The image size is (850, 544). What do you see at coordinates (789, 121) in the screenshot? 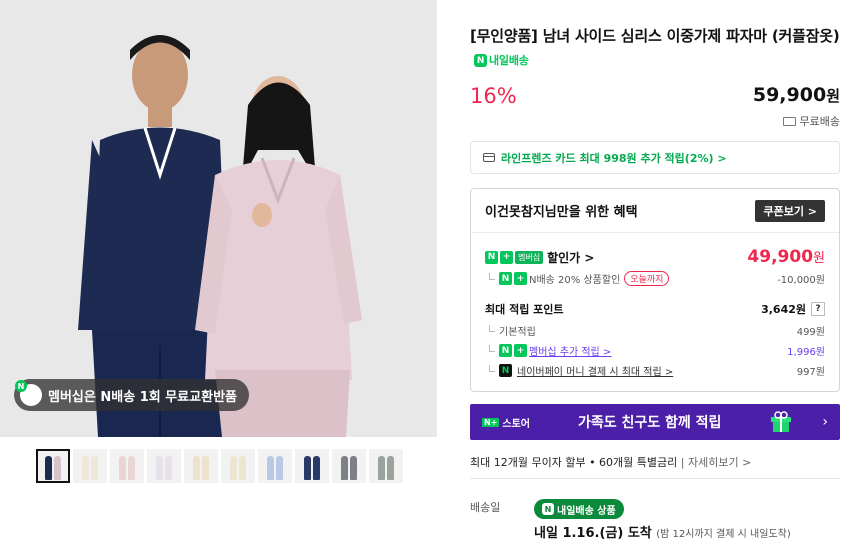
I see `truck-icon` at bounding box center [789, 121].